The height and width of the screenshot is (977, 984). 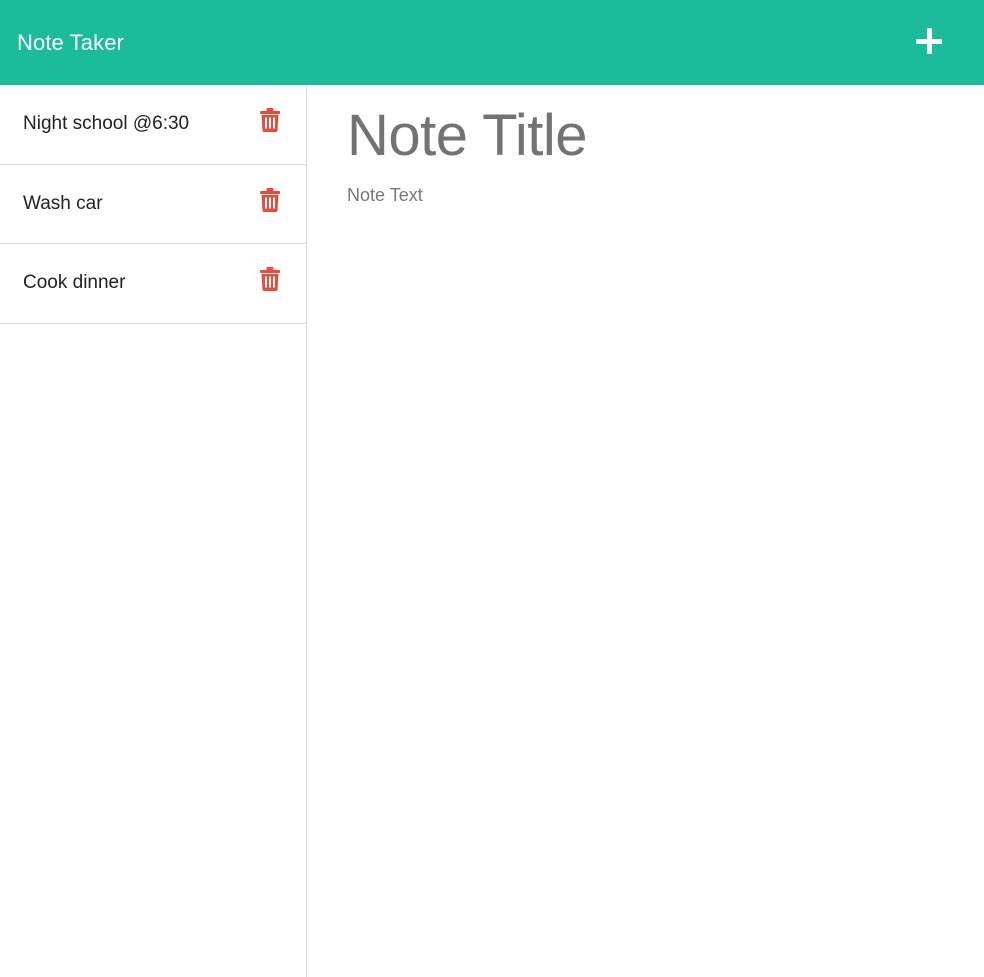 What do you see at coordinates (492, 42) in the screenshot?
I see `navbar: Note Taker` at bounding box center [492, 42].